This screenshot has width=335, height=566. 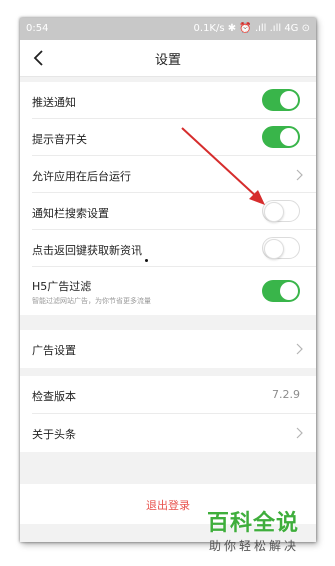 What do you see at coordinates (81, 176) in the screenshot?
I see `setting-label: 允许应用在后台运行` at bounding box center [81, 176].